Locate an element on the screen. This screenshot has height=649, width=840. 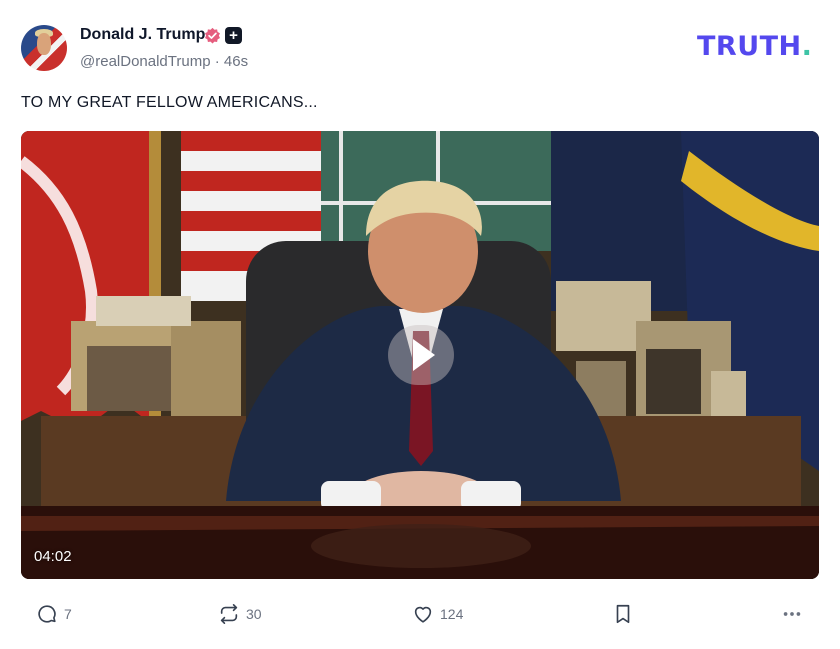
author-handle: @realDonaldTrump is located at coordinates (145, 61).